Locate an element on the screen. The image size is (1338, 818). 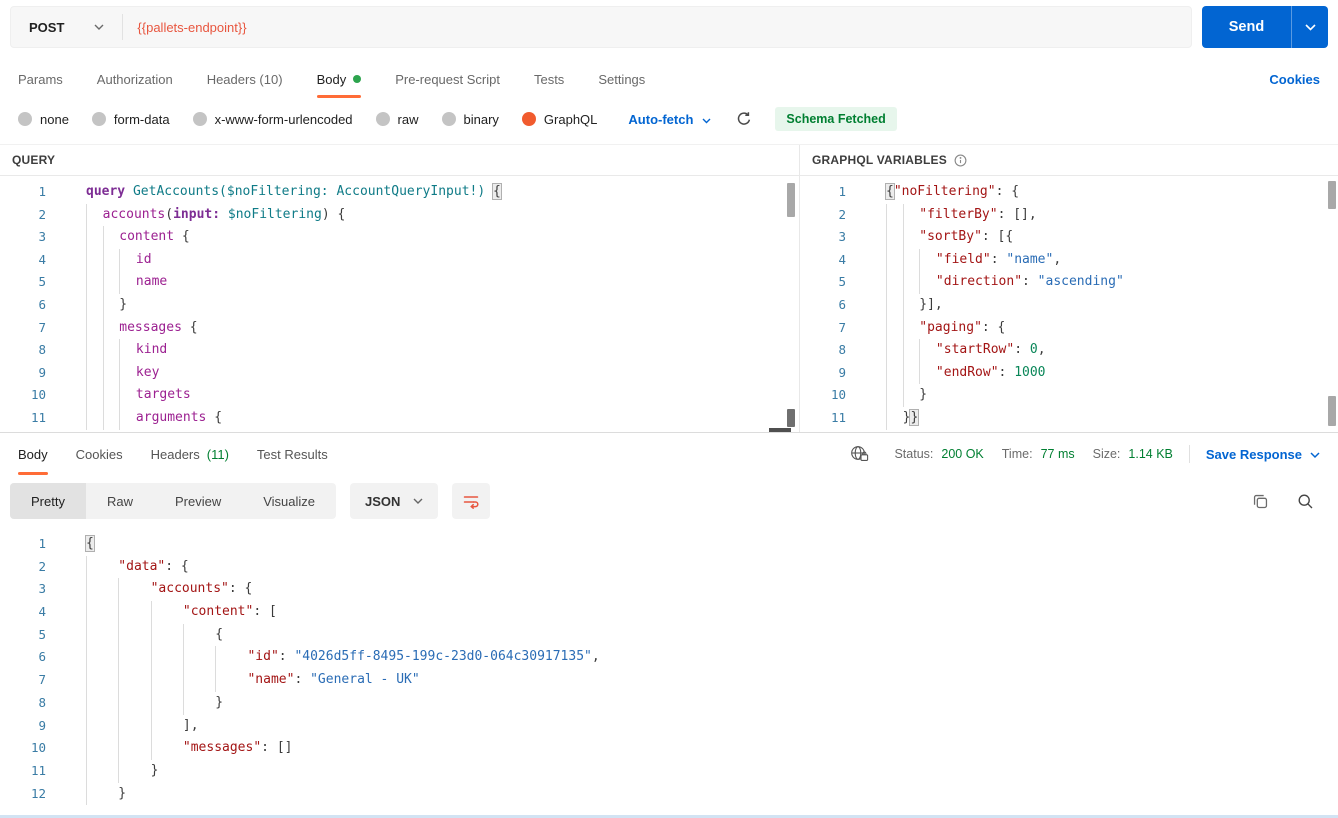
view-pretty: Pretty is located at coordinates (48, 501).